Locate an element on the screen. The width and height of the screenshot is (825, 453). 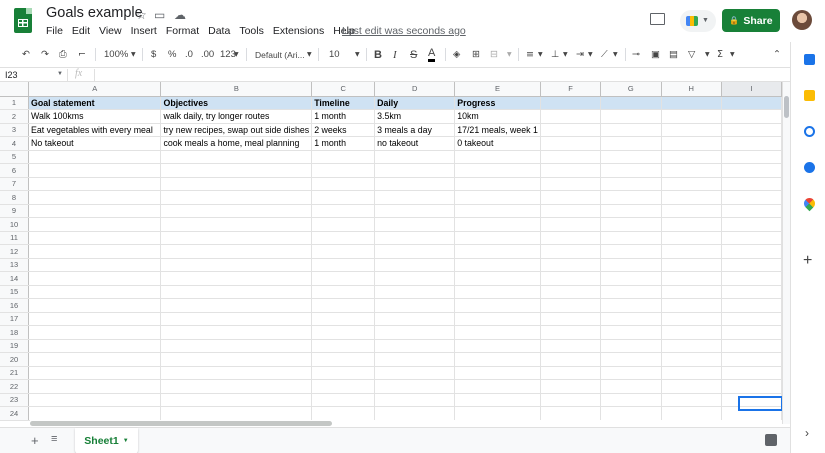
align-left-icon: ≡ is located at coordinates (530, 55).